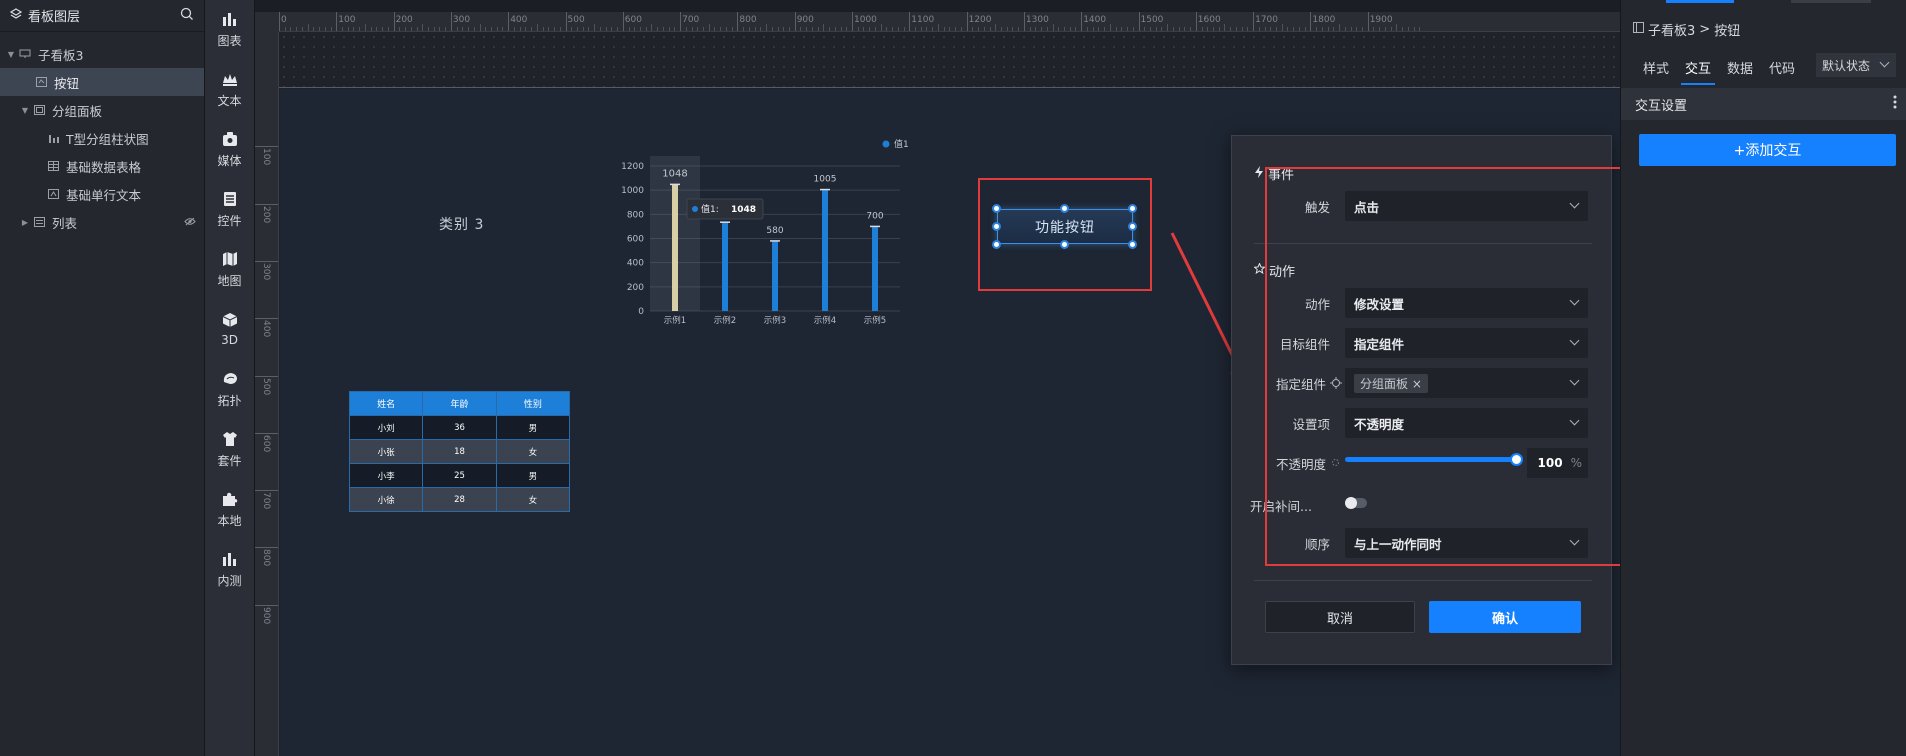  What do you see at coordinates (102, 222) in the screenshot?
I see `layer-item-list: ▶ 列表` at bounding box center [102, 222].